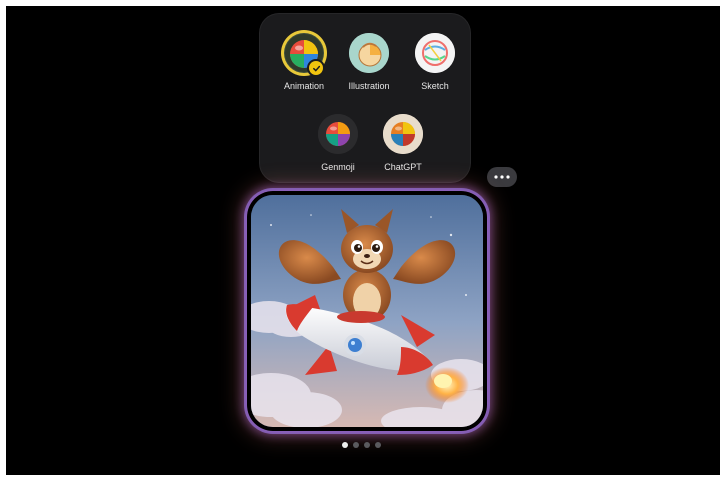 The height and width of the screenshot is (481, 727). What do you see at coordinates (338, 134) in the screenshot?
I see `genmoji-style-icon` at bounding box center [338, 134].